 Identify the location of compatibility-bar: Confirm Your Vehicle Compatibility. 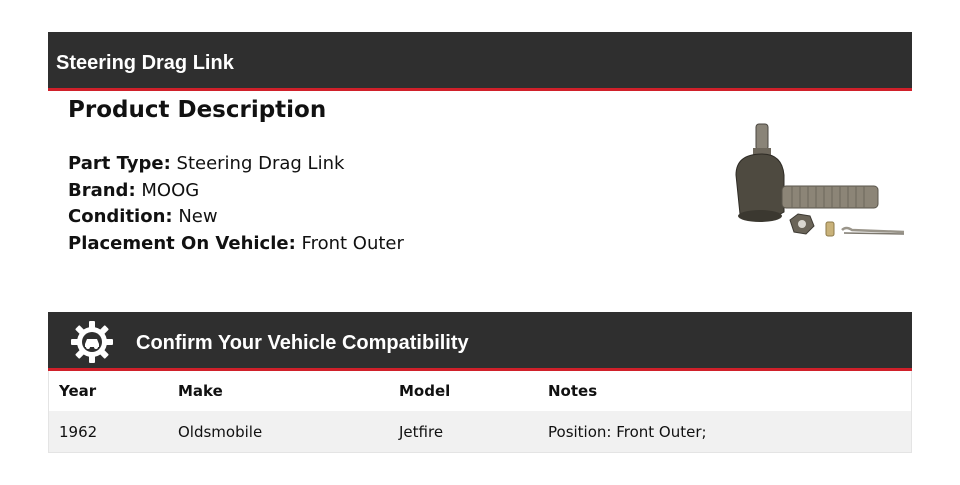
(480, 341).